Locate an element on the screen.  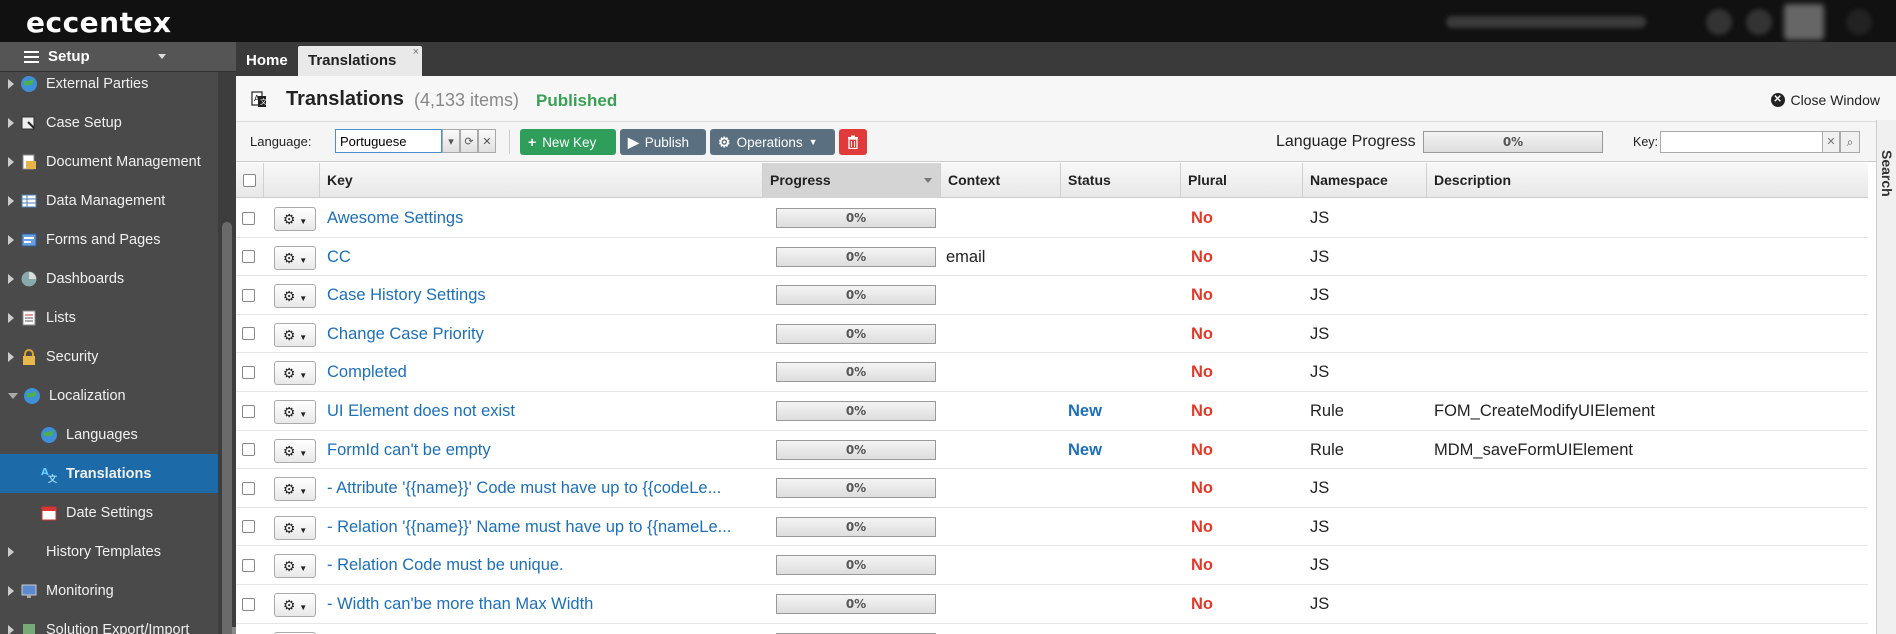
key-link: Change Case Priority is located at coordinates (543, 334).